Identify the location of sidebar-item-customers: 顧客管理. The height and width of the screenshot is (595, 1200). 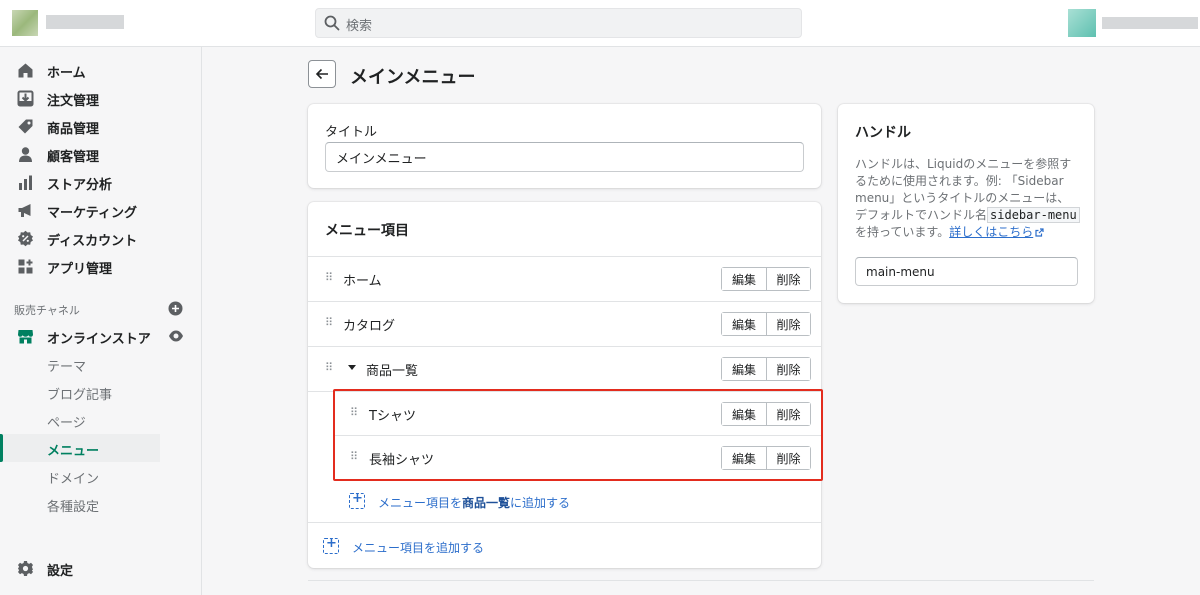
(101, 154).